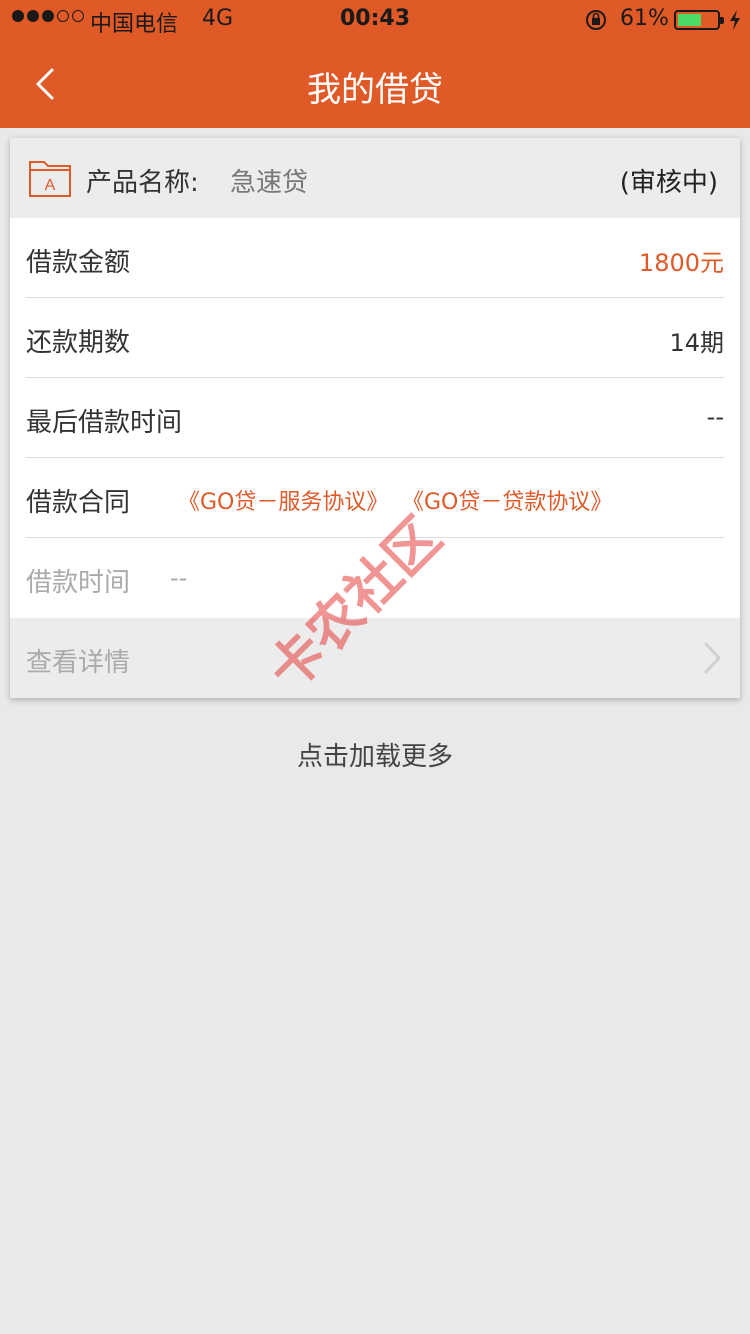 The height and width of the screenshot is (1334, 750). What do you see at coordinates (375, 258) in the screenshot?
I see `loan-amount-row: 借款金额 1800元` at bounding box center [375, 258].